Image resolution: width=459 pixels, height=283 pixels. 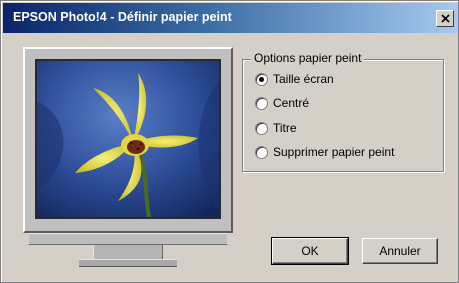 I want to click on radio-label: Supprimer papier peint, so click(x=334, y=152).